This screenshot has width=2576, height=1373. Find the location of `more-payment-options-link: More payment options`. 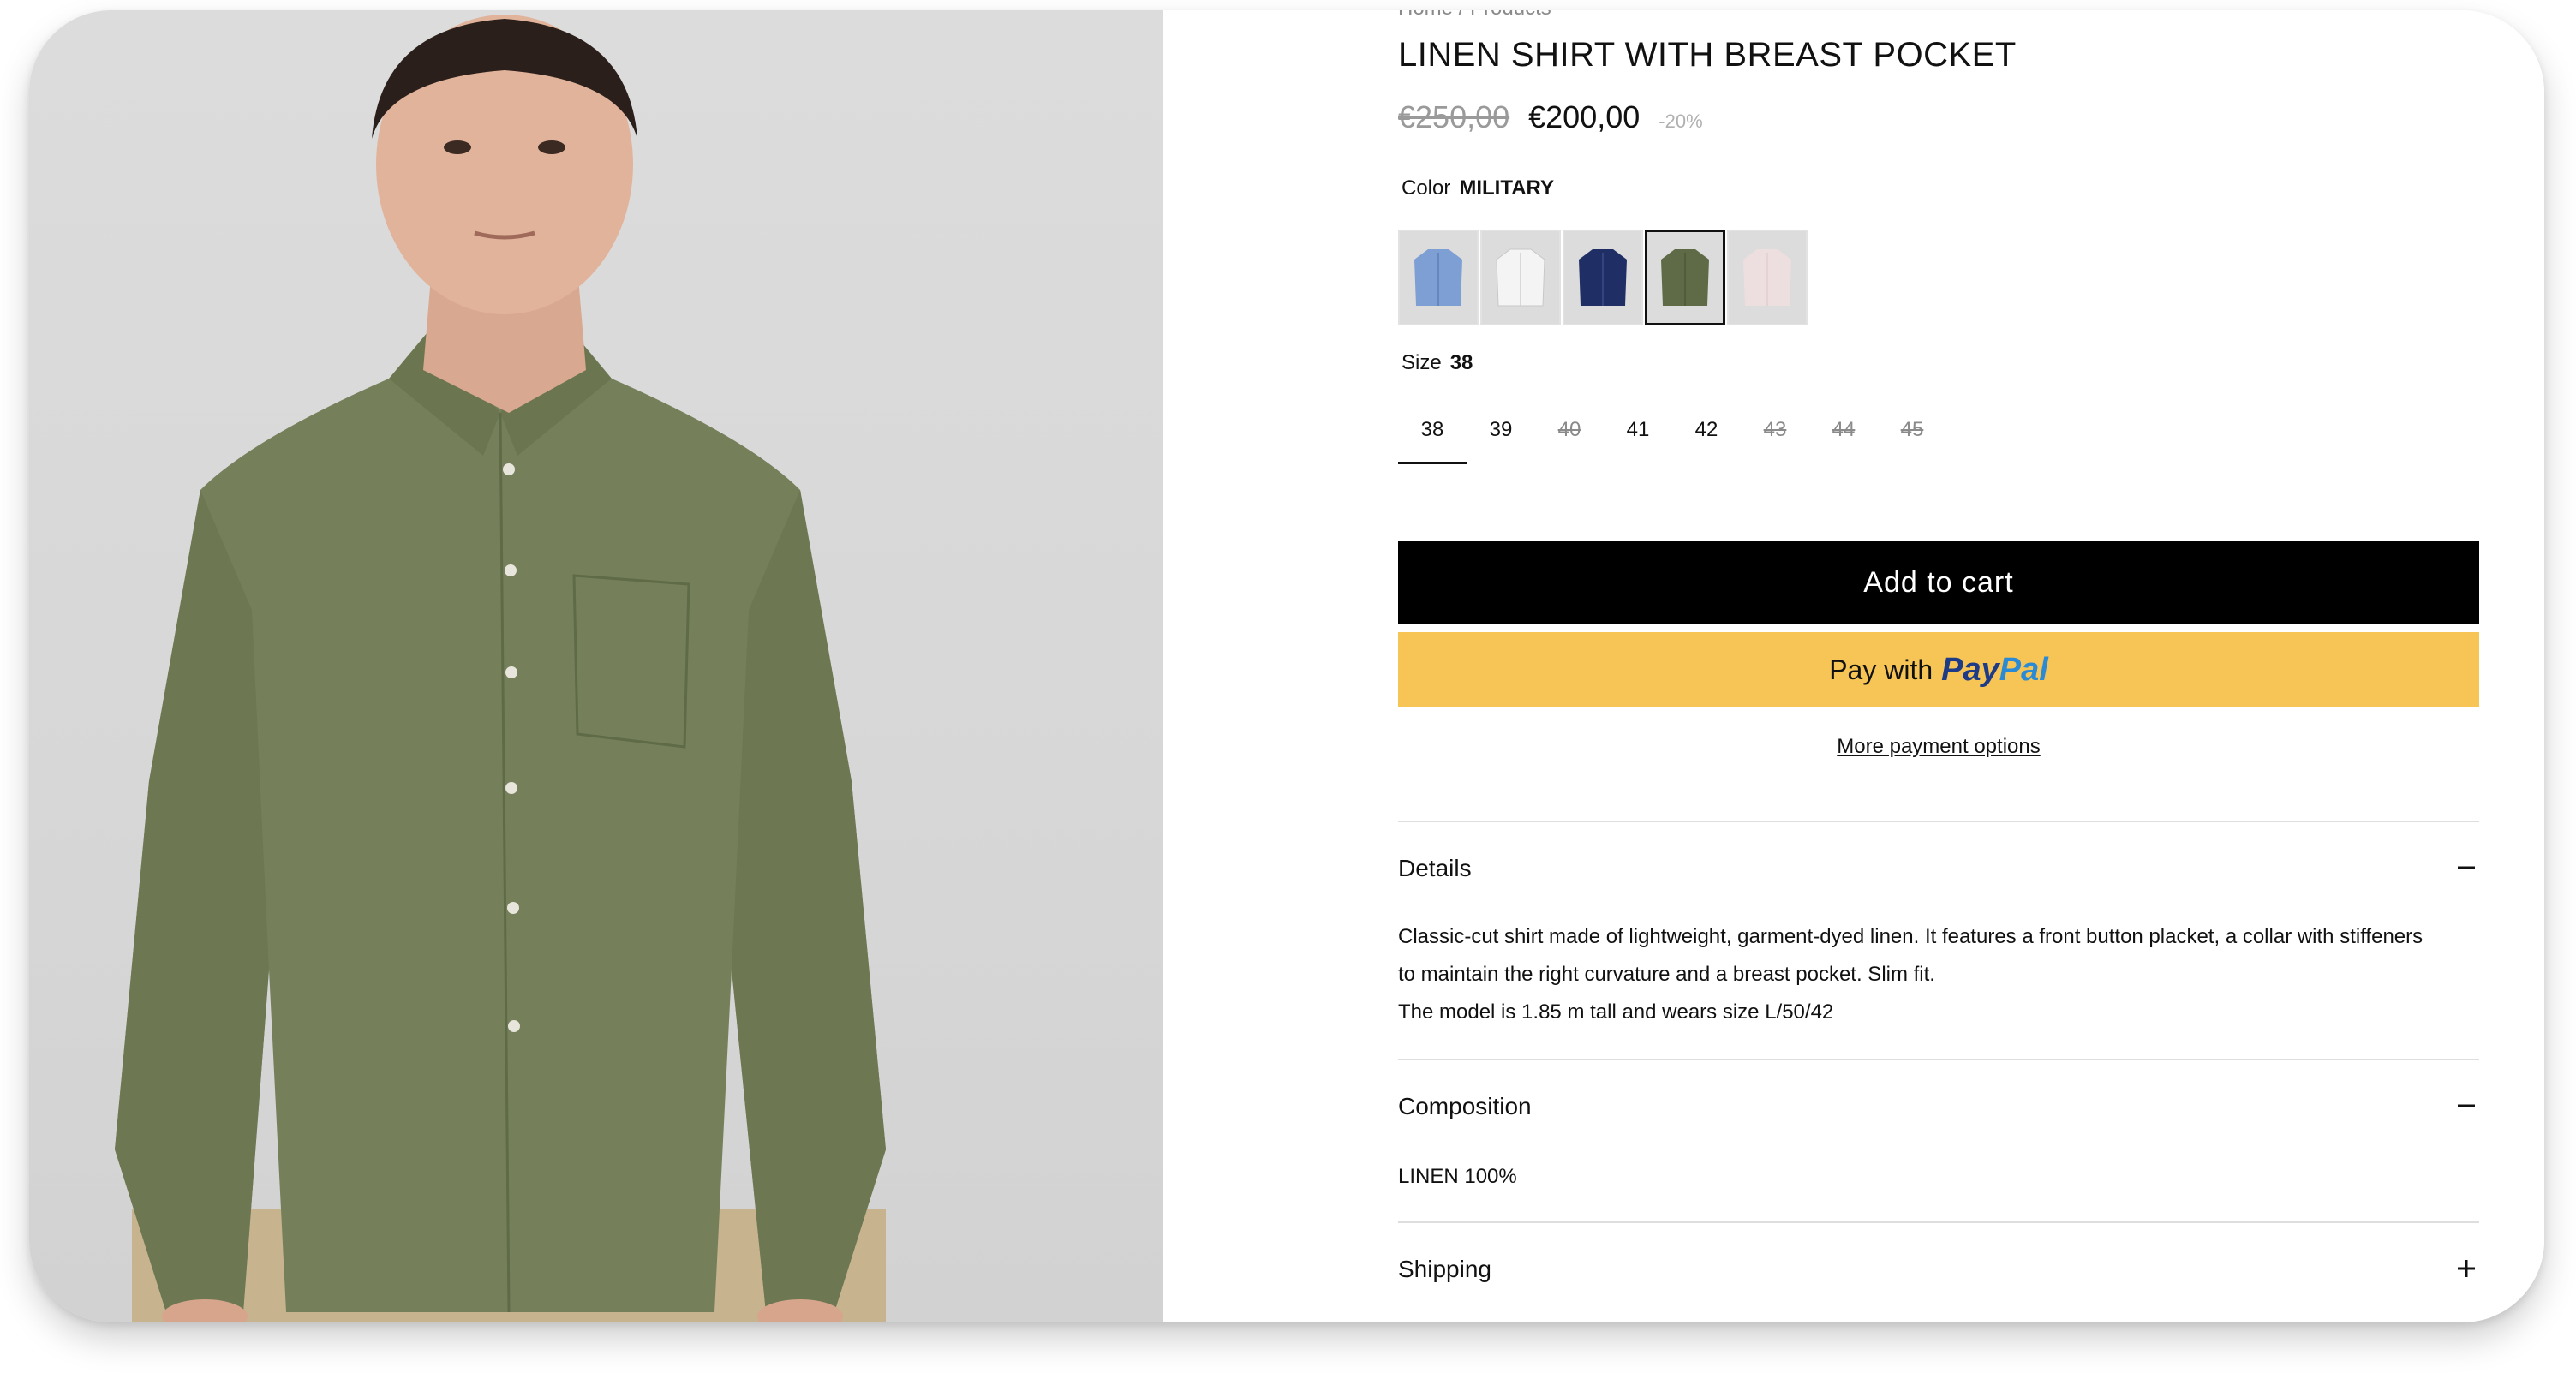

more-payment-options-link: More payment options is located at coordinates (1939, 747).